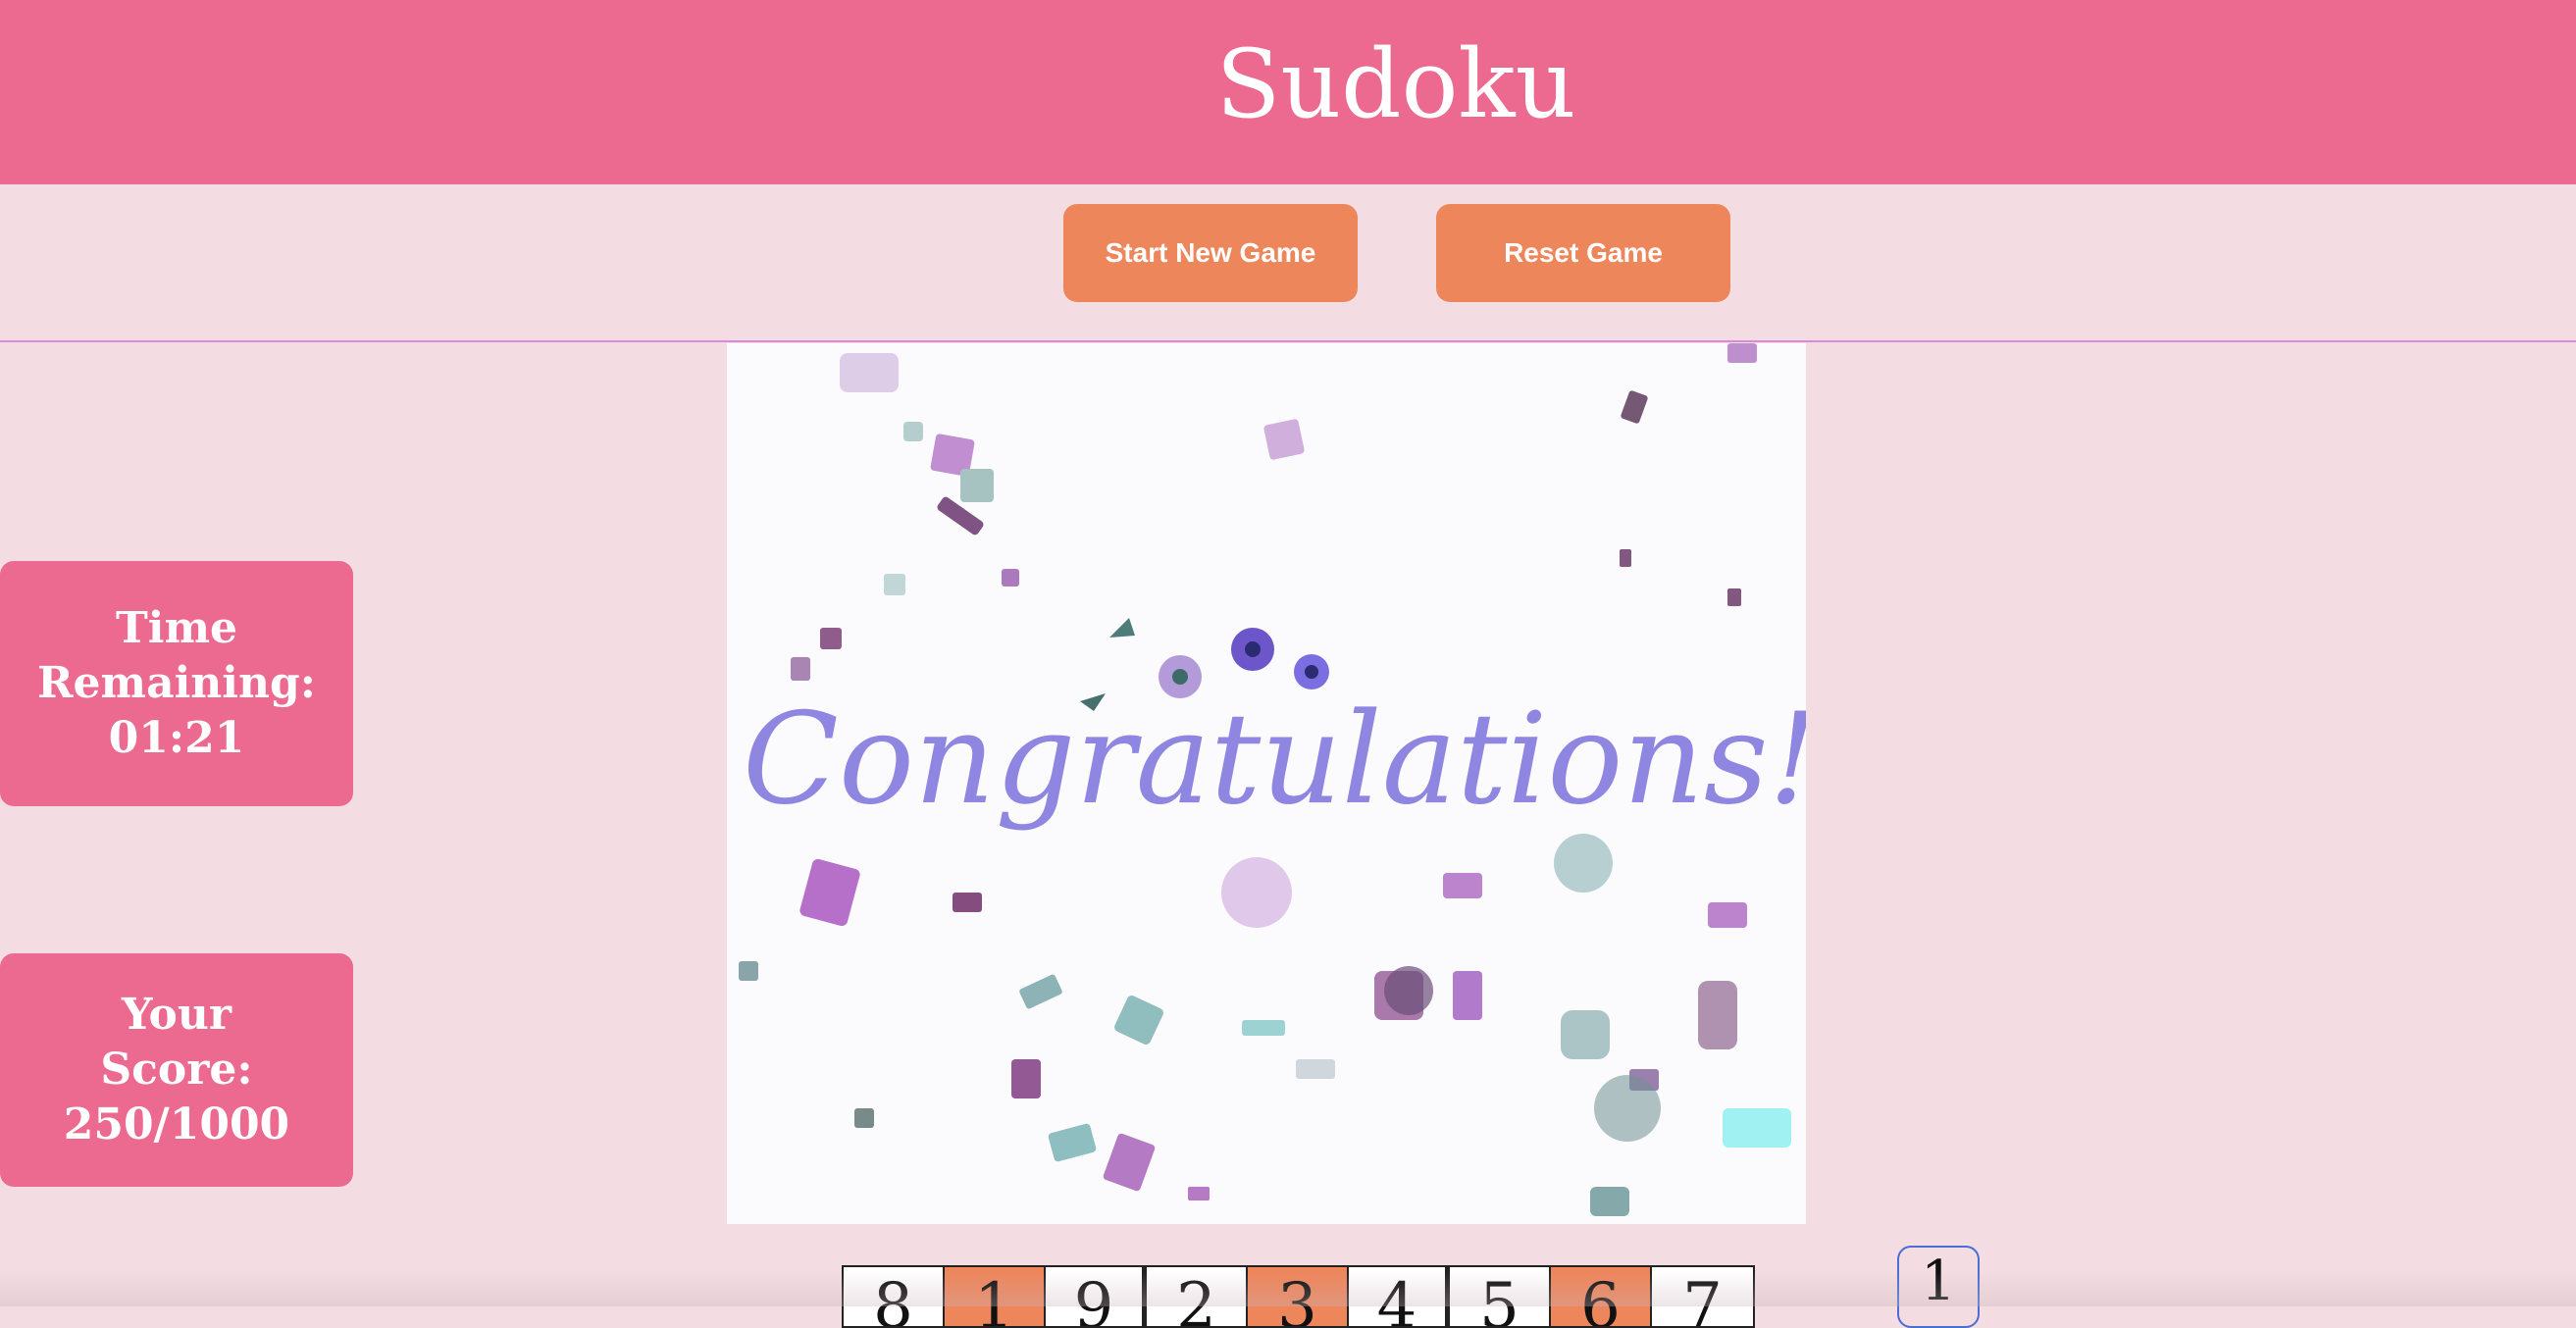  What do you see at coordinates (176, 1015) in the screenshot?
I see `score-label-line1: Your` at bounding box center [176, 1015].